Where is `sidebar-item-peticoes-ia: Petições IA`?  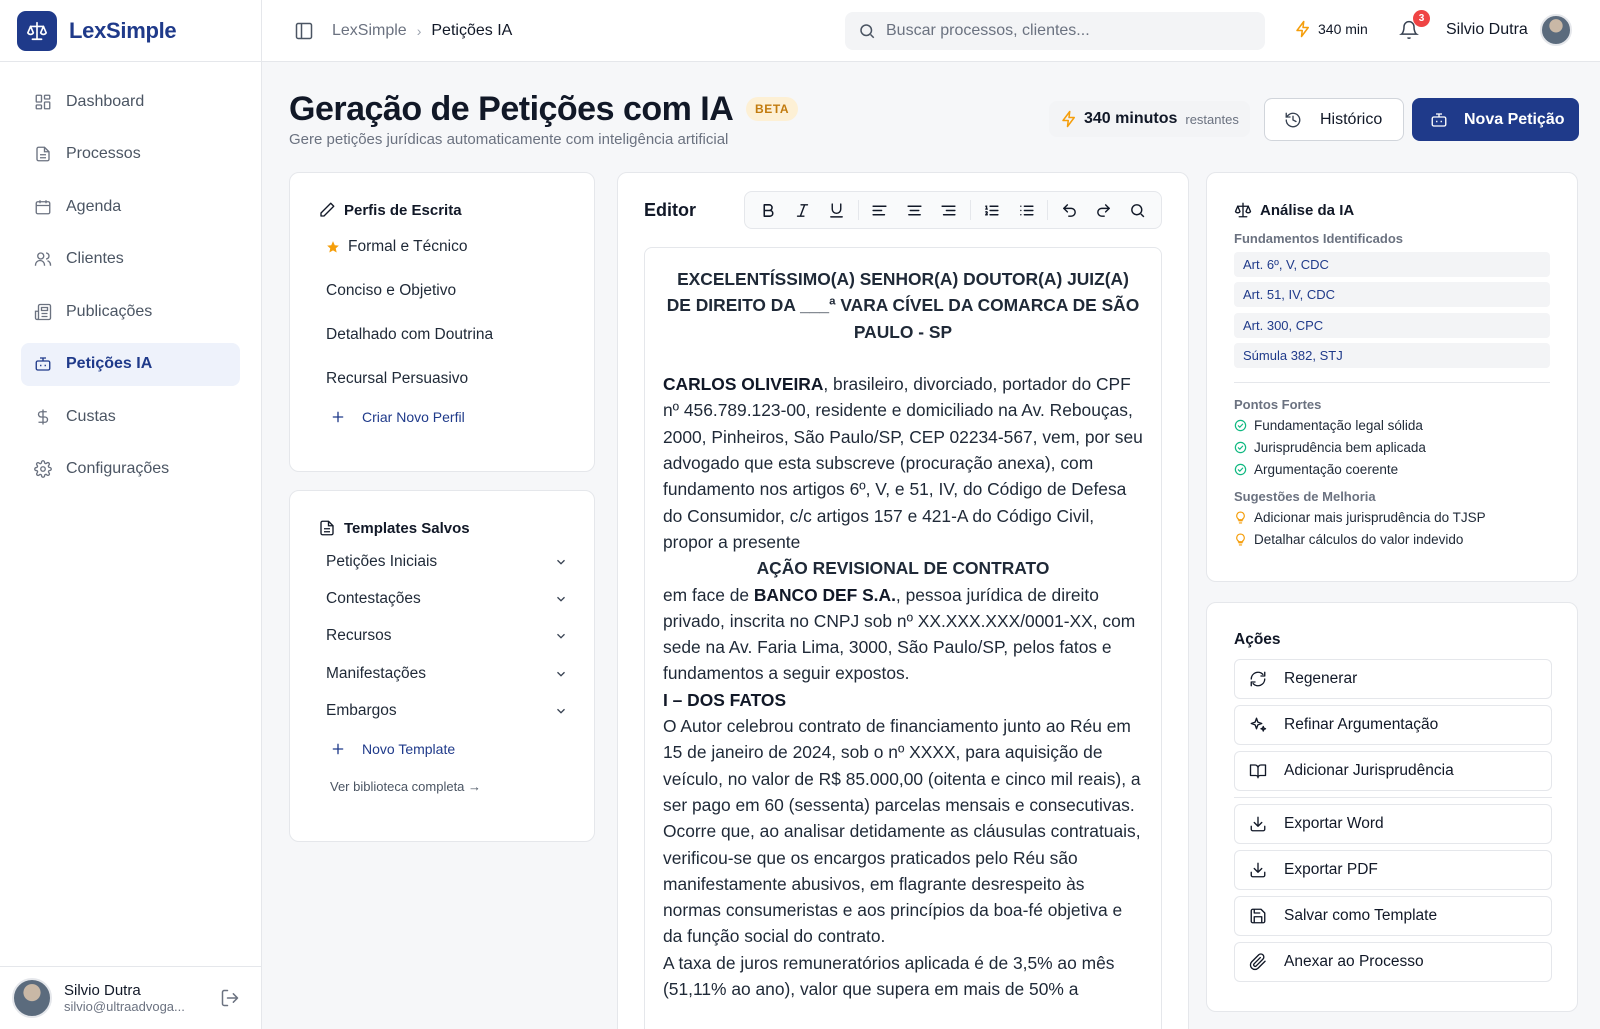
sidebar-item-peticoes-ia: Petições IA is located at coordinates (130, 364).